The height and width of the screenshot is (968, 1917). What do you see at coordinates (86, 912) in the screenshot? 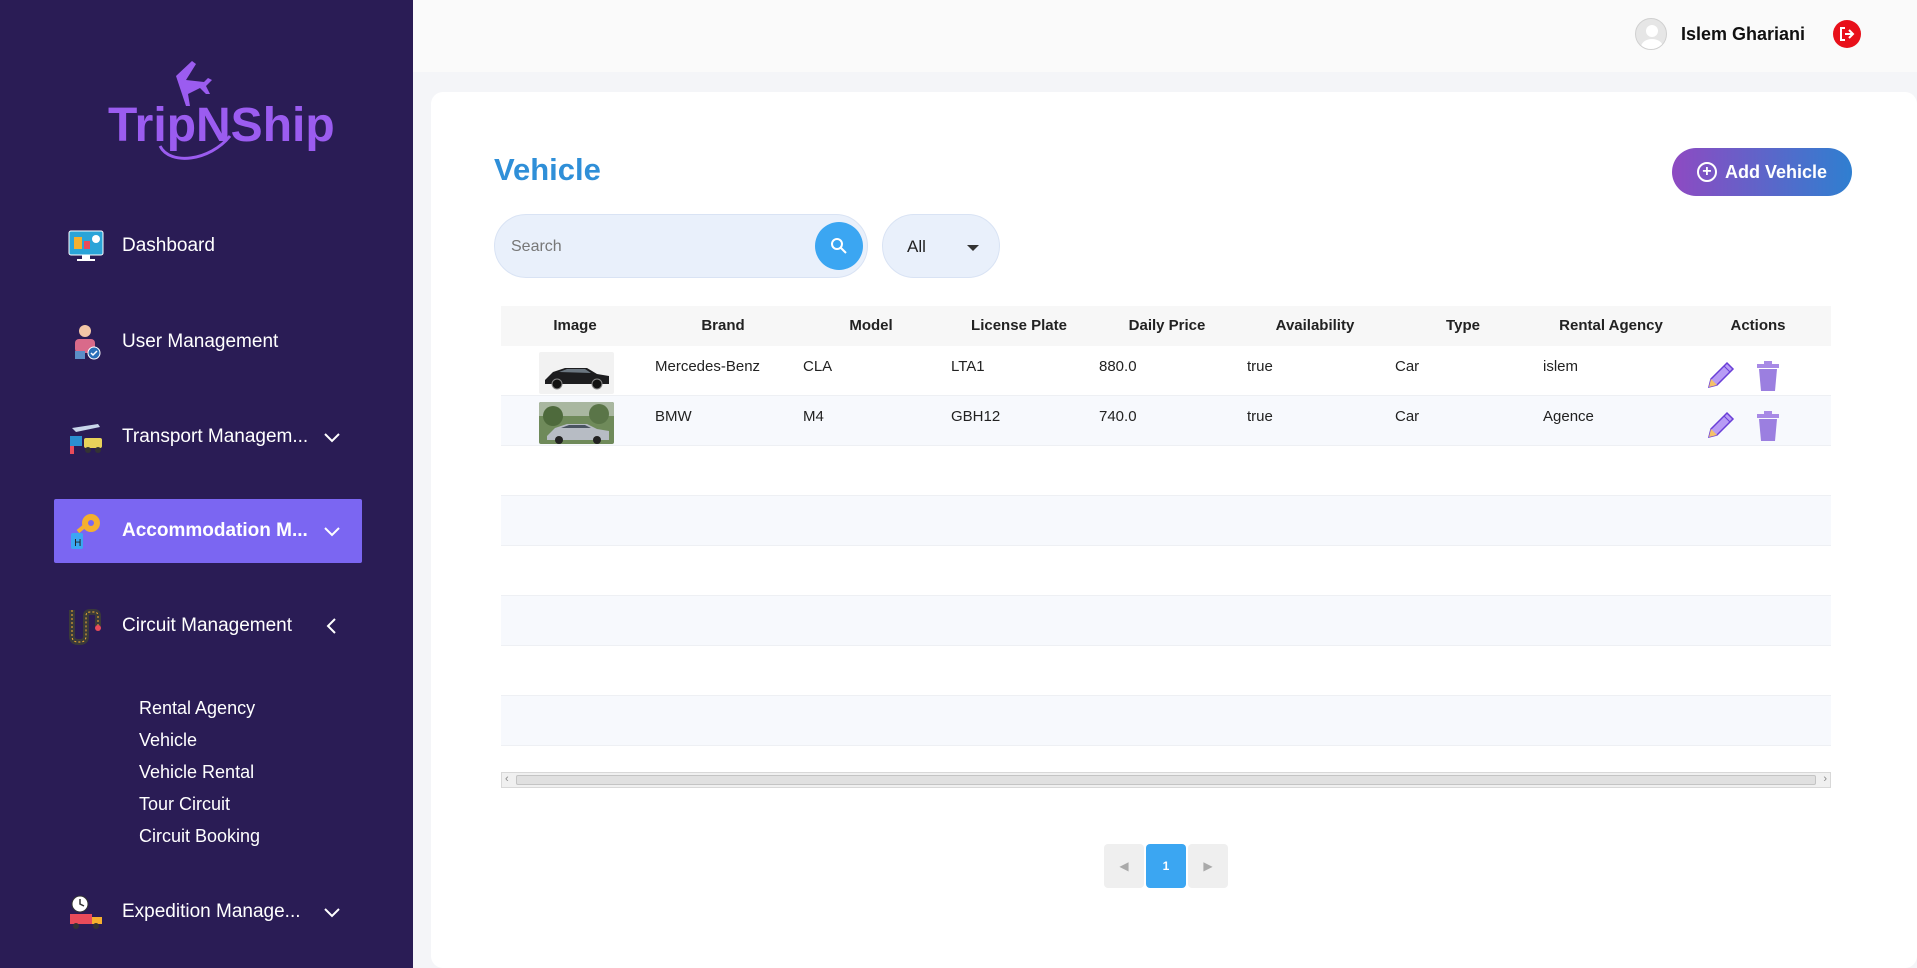
I see `expedition-delivery-icon` at bounding box center [86, 912].